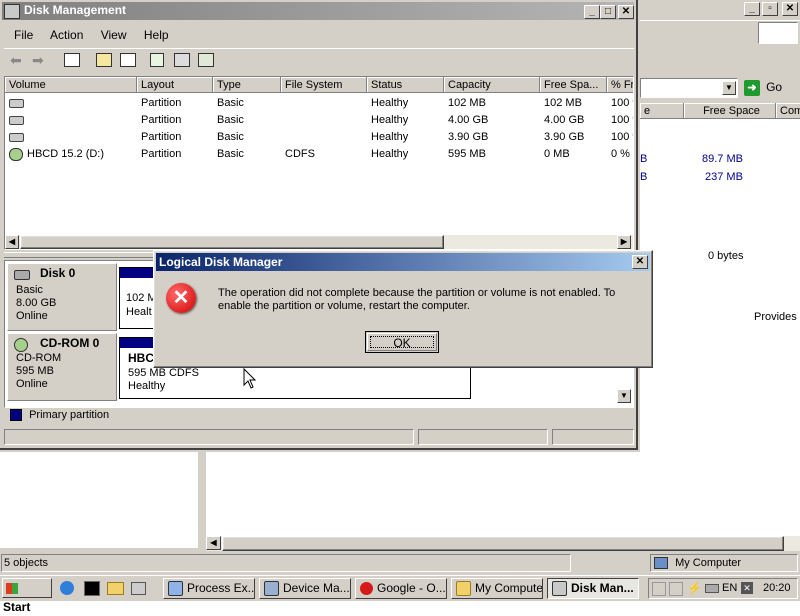 This screenshot has height=616, width=800. Describe the element at coordinates (27, 596) in the screenshot. I see `start-button: Start` at that location.